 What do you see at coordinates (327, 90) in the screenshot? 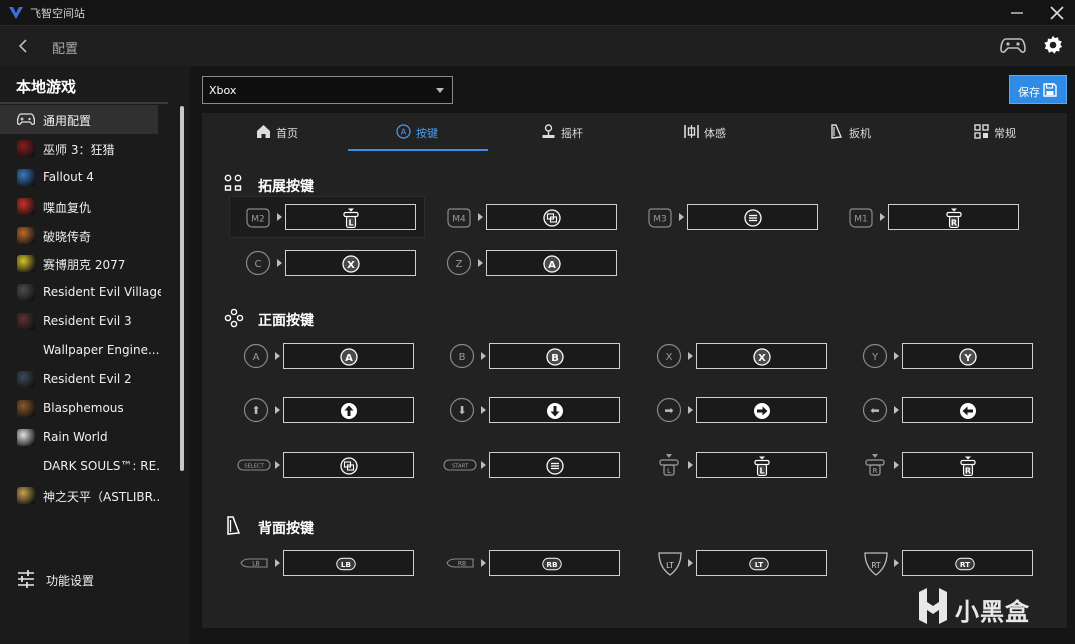
I see `device-select: Xbox` at bounding box center [327, 90].